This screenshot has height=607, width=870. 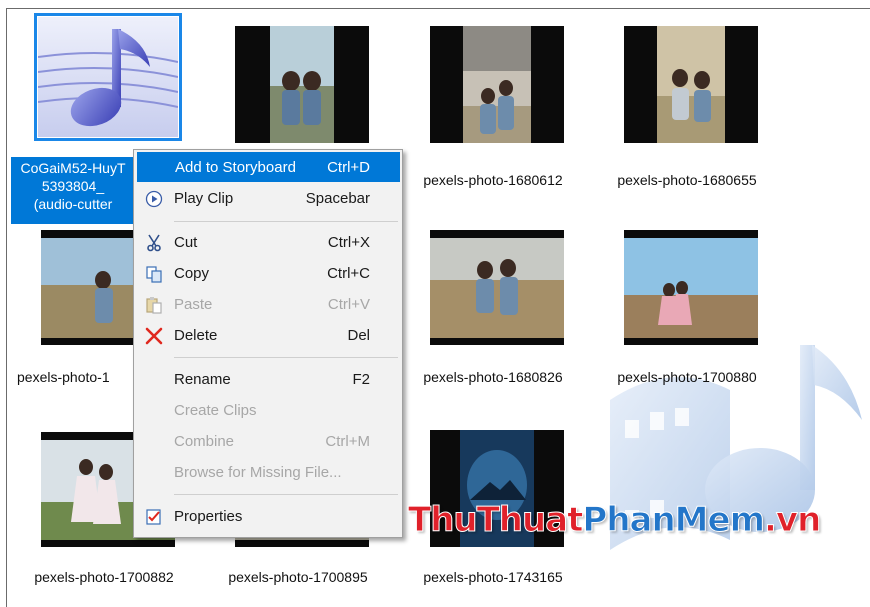 What do you see at coordinates (154, 199) in the screenshot?
I see `play-icon` at bounding box center [154, 199].